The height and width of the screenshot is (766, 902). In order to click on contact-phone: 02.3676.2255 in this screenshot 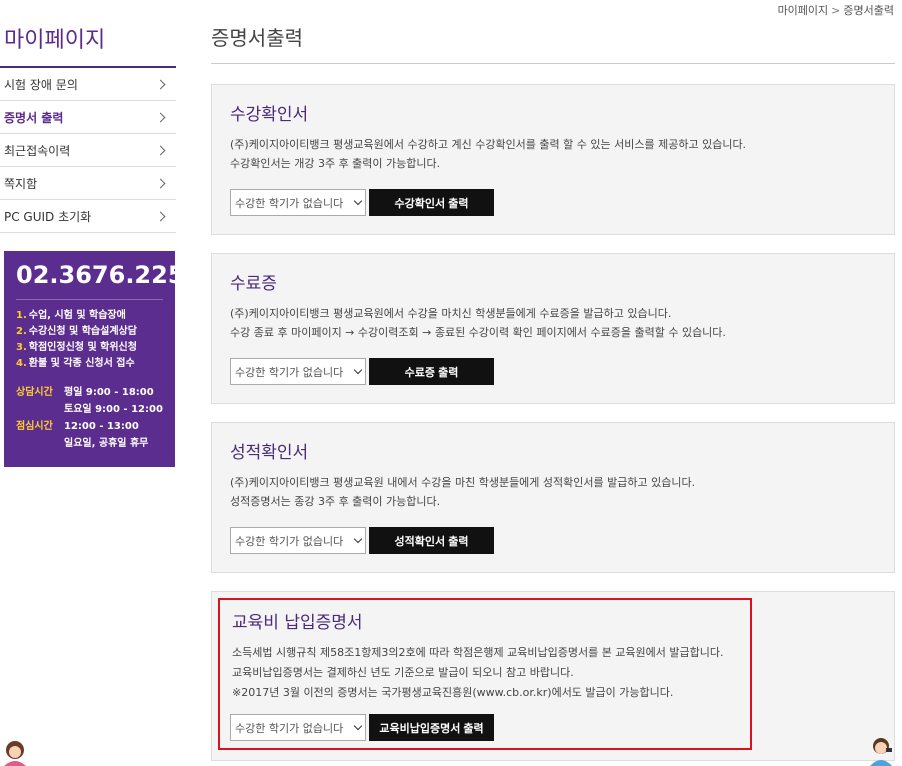, I will do `click(108, 280)`.